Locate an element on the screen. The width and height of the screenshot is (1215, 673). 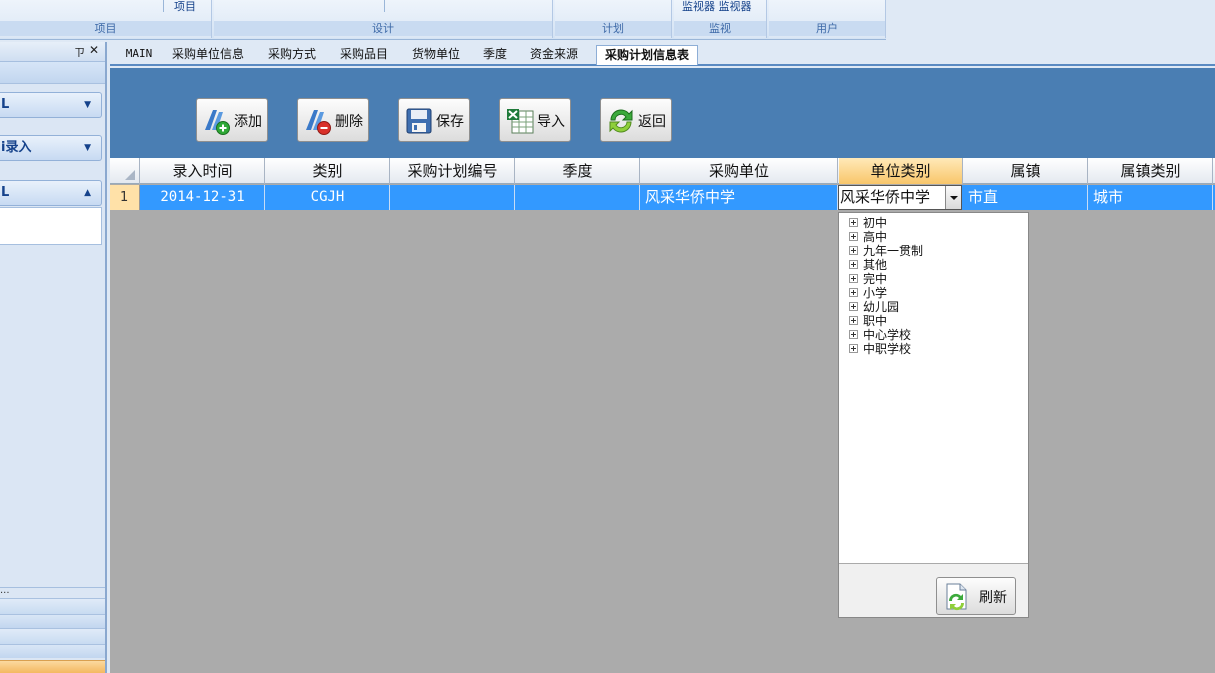
unit-type-dropdown: 初中 高中 九年一贯制 其他 完中 小学 幼儿园 职中 中心学校 中职学校 刷新 is located at coordinates (933, 415).